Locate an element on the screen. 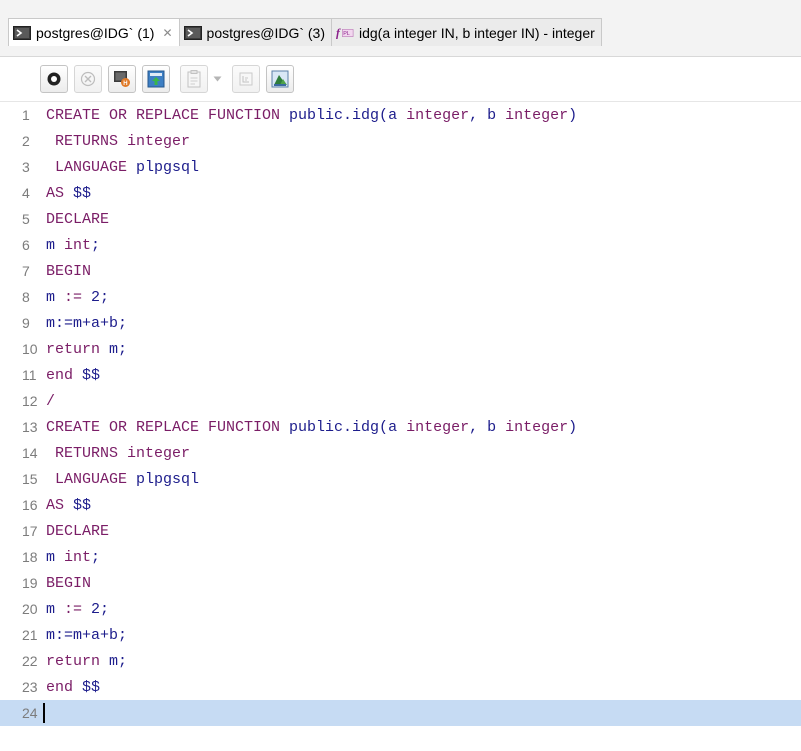 This screenshot has width=801, height=751. line-number: 7 is located at coordinates (26, 271).